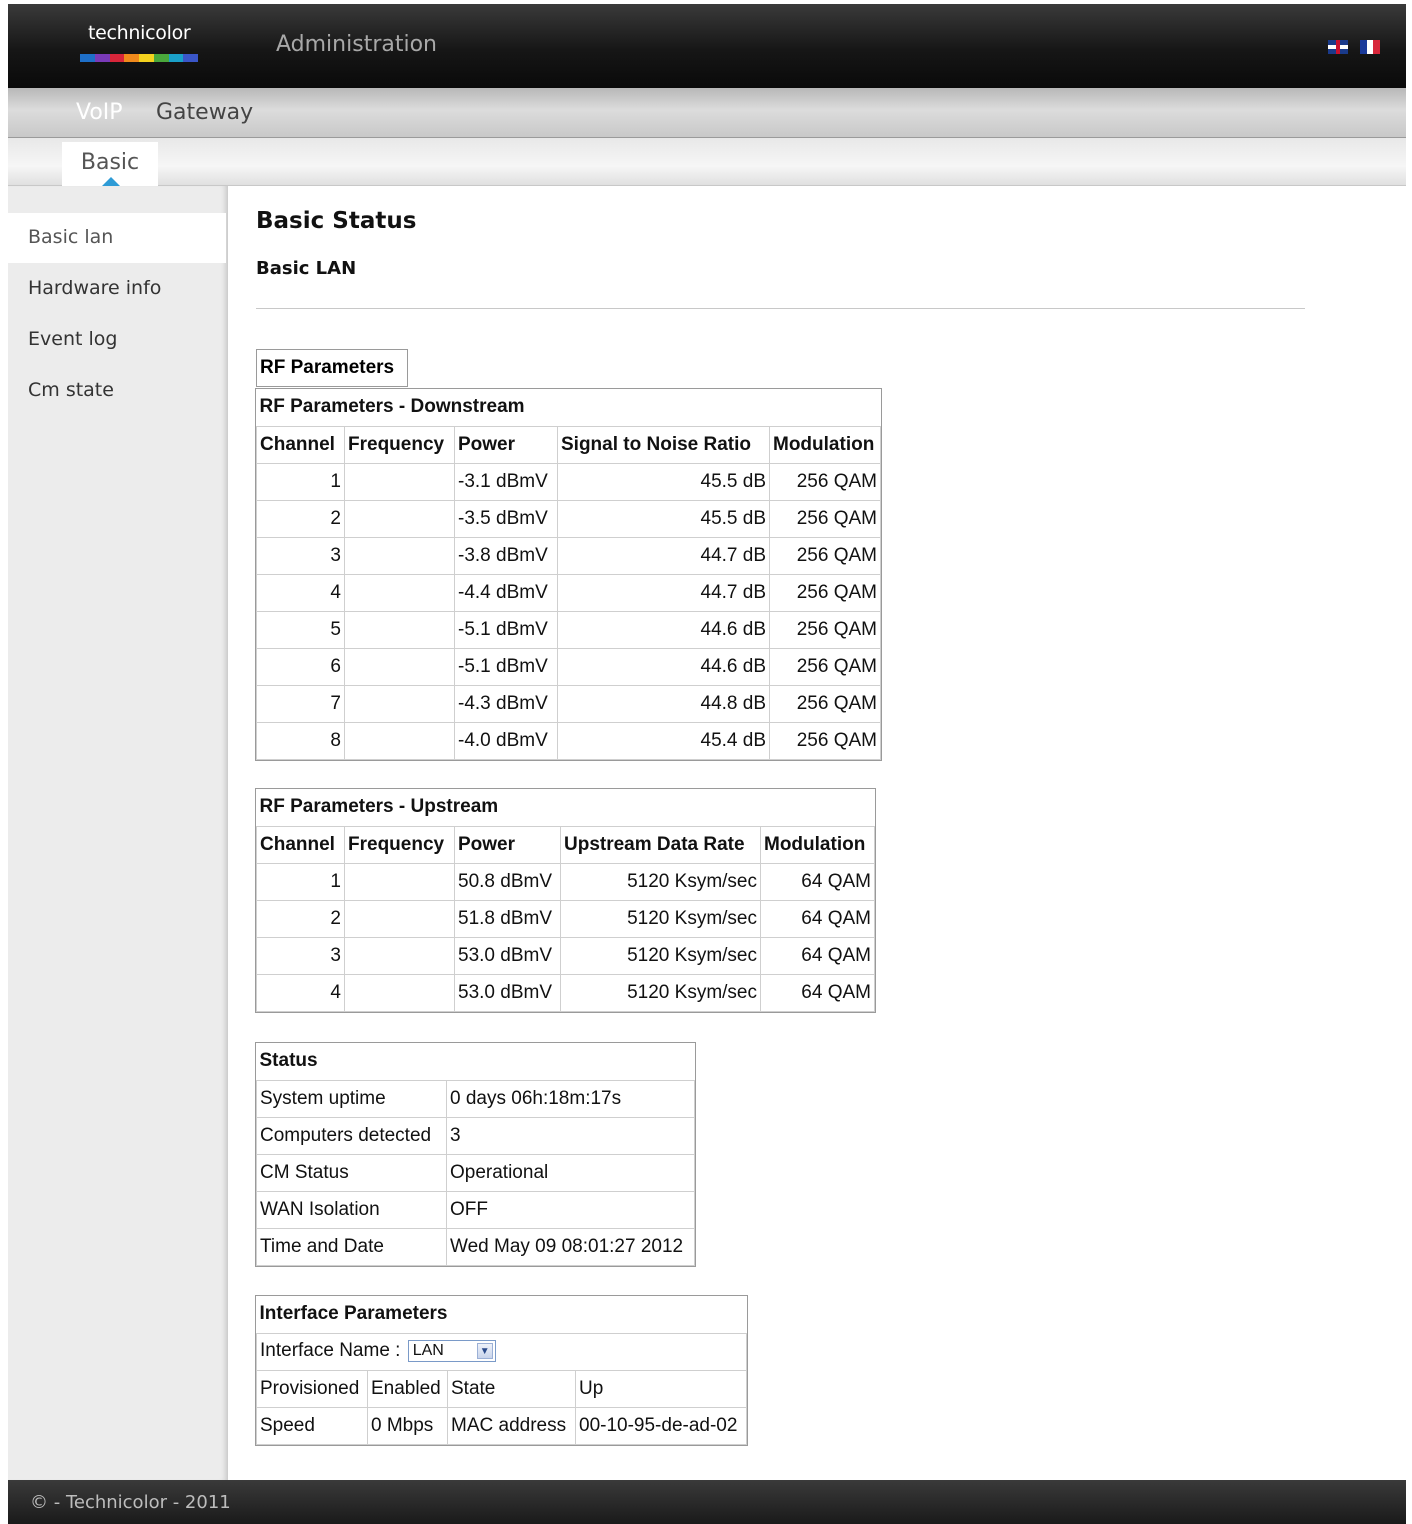 The width and height of the screenshot is (1412, 1524). I want to click on table-row: 2 -3.5 dBmV 45.5 dB 256 QAM, so click(568, 518).